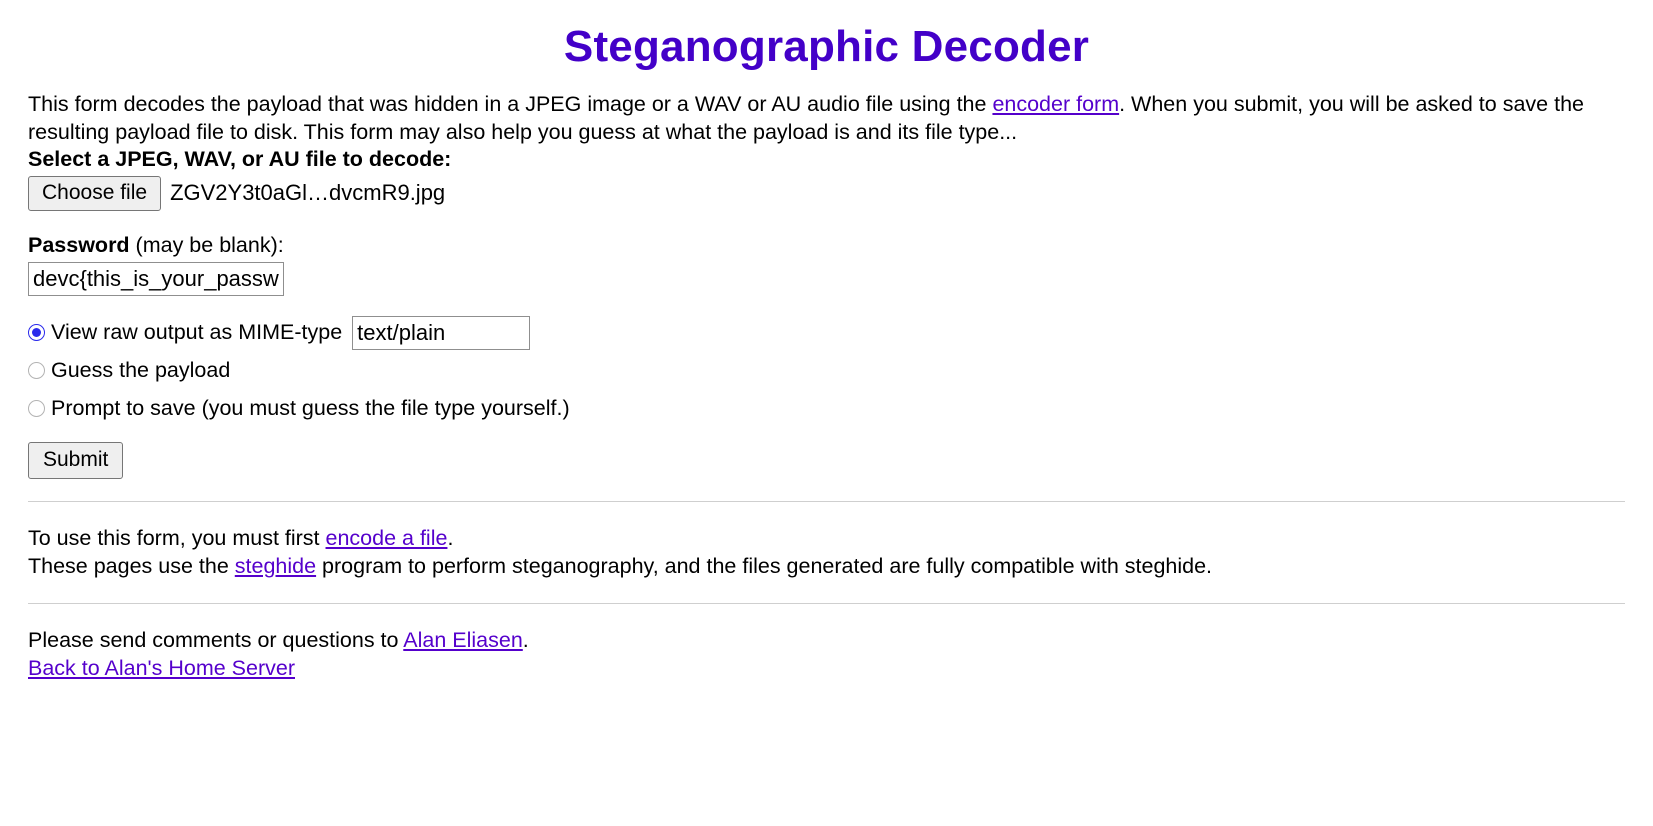 This screenshot has width=1653, height=826. What do you see at coordinates (36, 409) in the screenshot?
I see `radio-prompt-save-icon` at bounding box center [36, 409].